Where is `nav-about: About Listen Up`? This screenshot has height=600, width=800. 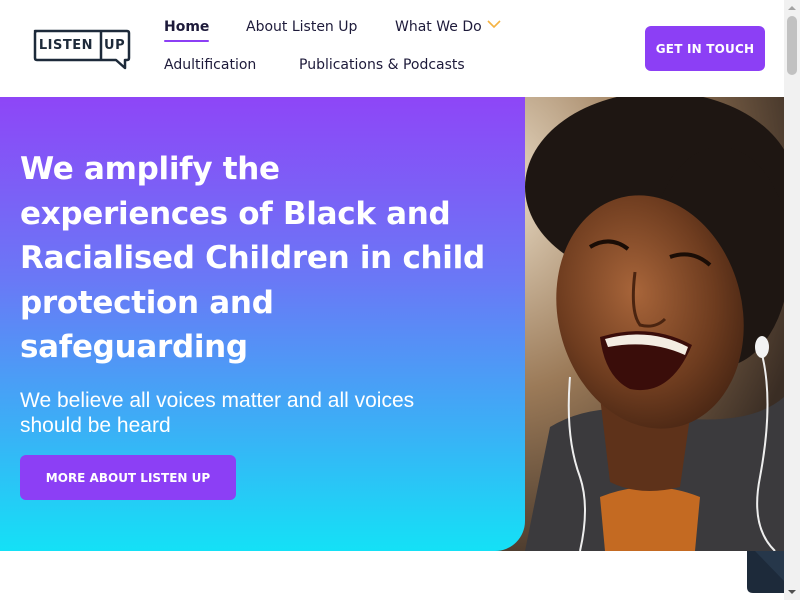
nav-about: About Listen Up is located at coordinates (301, 27).